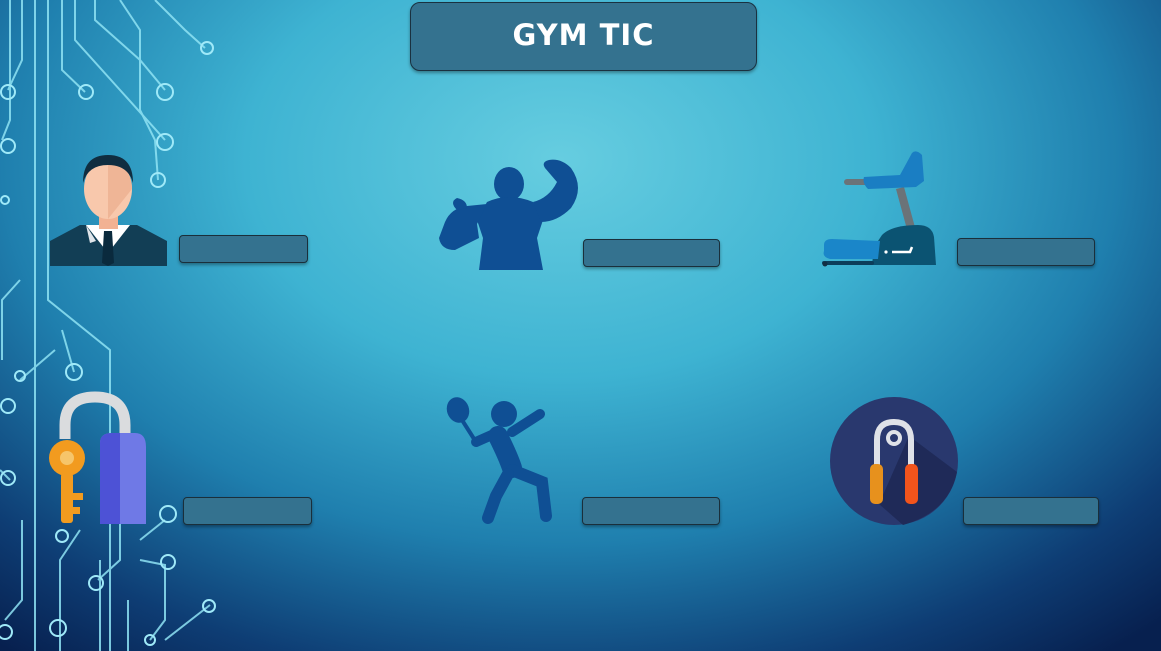  What do you see at coordinates (243, 249) in the screenshot?
I see `answer-slot-businessman` at bounding box center [243, 249].